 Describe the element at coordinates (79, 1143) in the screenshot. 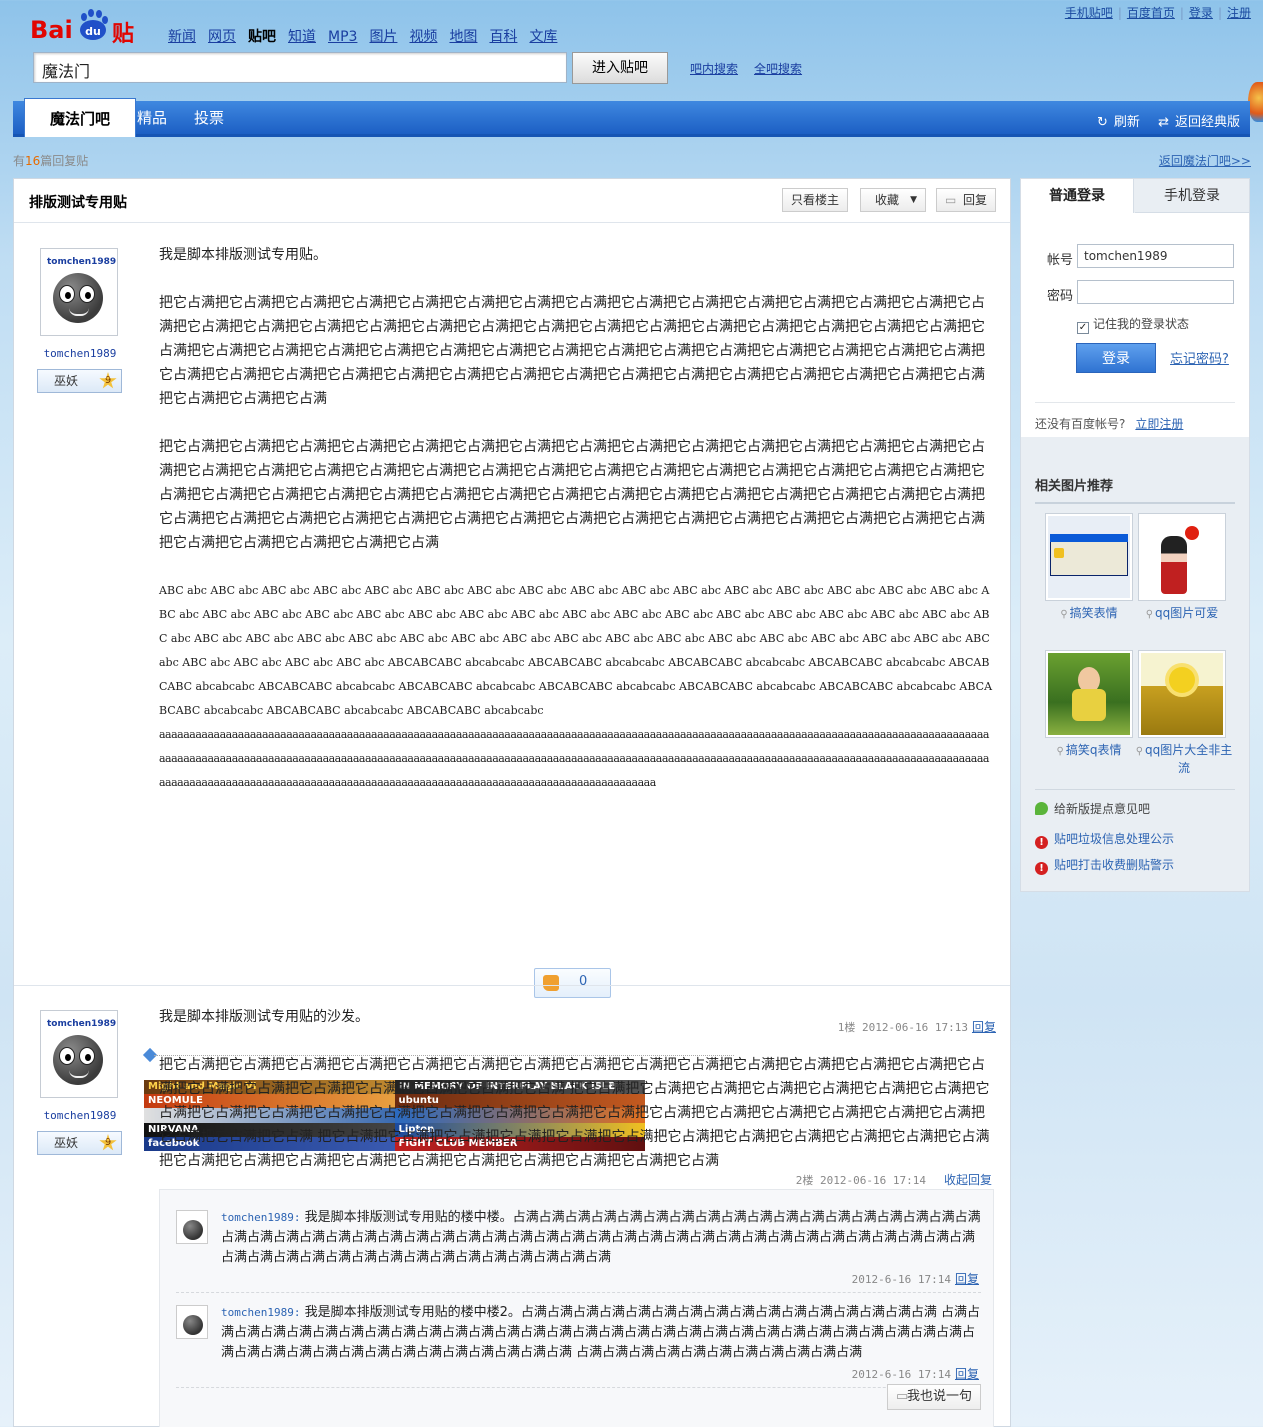

I see `rank-badge: 巫妖 9` at that location.